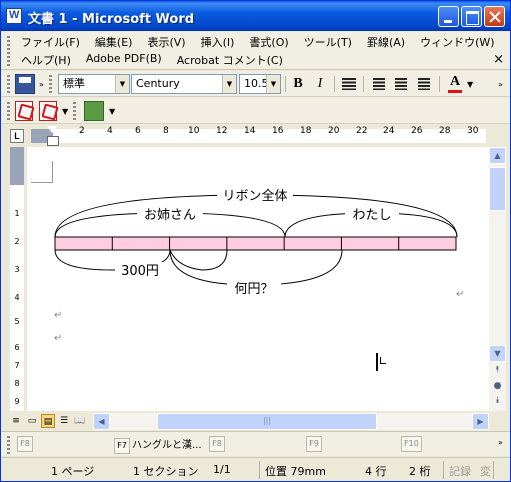  Describe the element at coordinates (497, 388) in the screenshot. I see `browse-object-icon: ●` at that location.